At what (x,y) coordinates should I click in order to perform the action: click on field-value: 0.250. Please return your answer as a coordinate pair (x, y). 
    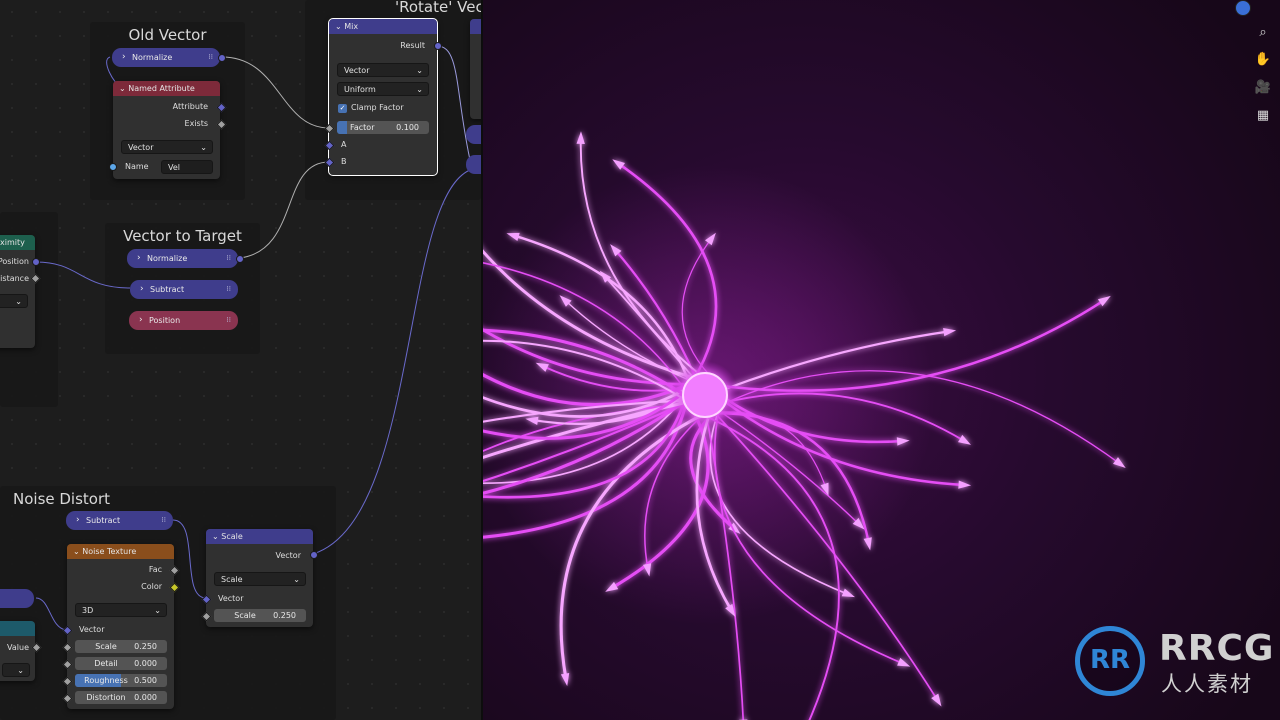
    Looking at the image, I should click on (145, 646).